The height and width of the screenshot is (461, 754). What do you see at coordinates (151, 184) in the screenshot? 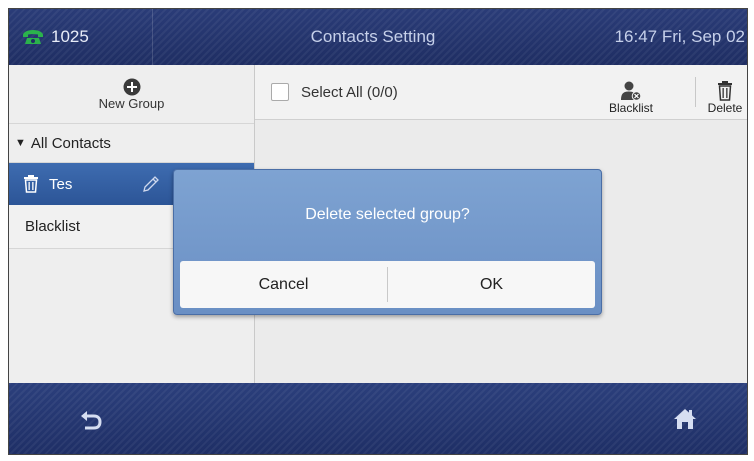
I see `edit-pen-icon` at bounding box center [151, 184].